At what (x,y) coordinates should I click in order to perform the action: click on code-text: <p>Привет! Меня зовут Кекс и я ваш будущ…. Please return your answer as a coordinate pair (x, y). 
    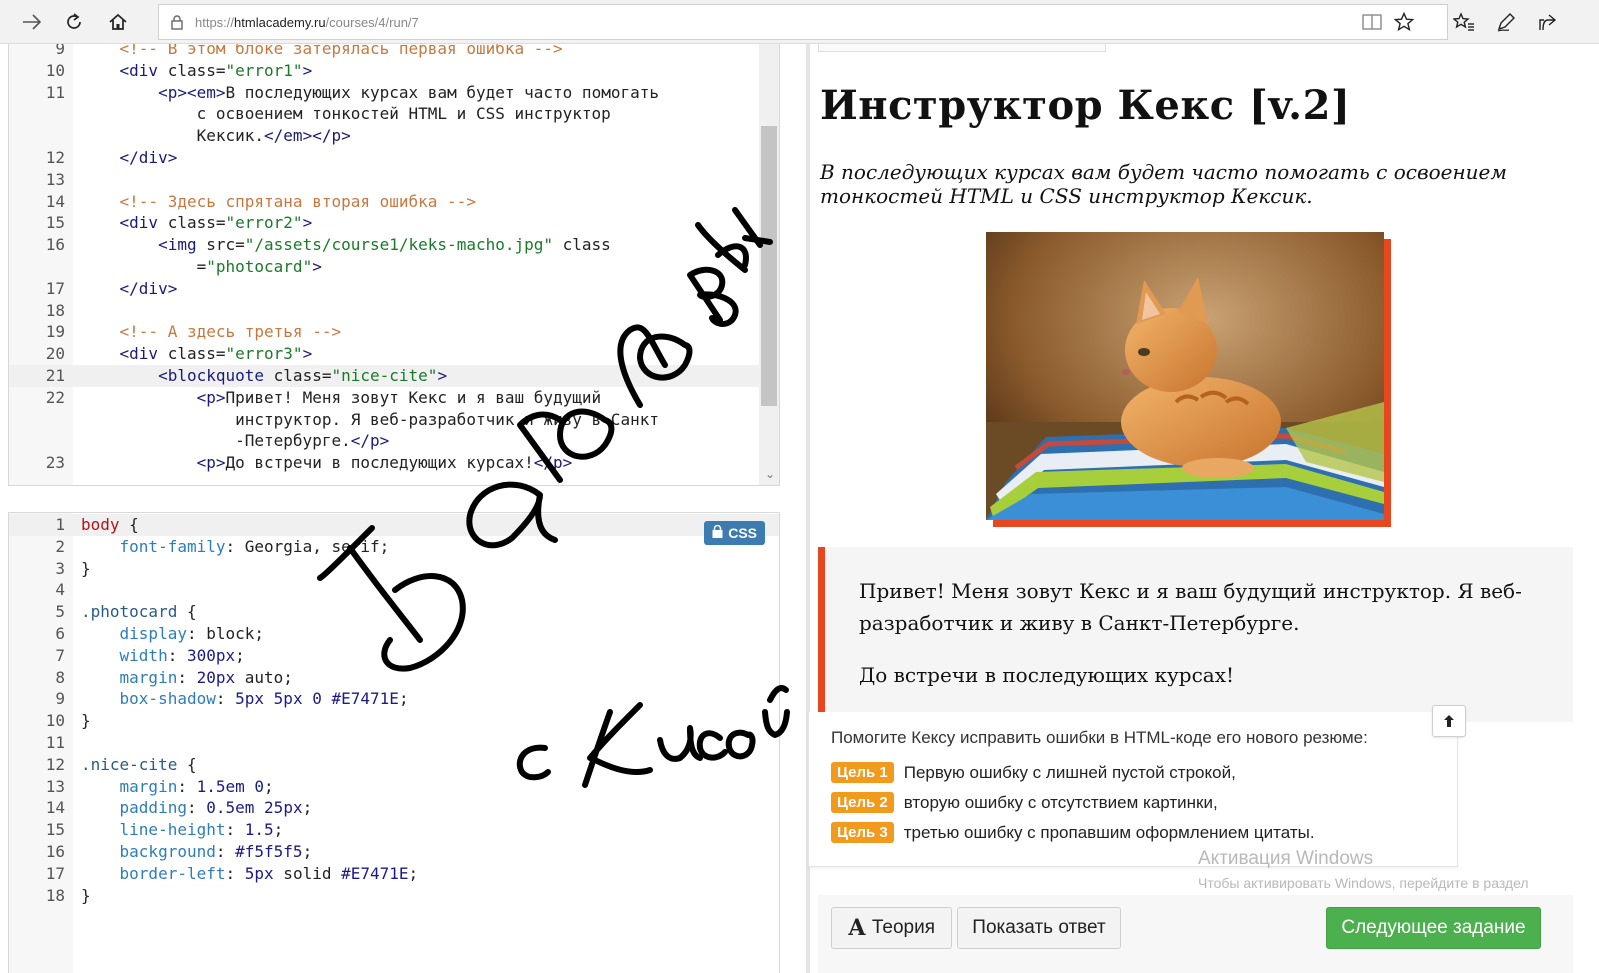
    Looking at the image, I should click on (341, 398).